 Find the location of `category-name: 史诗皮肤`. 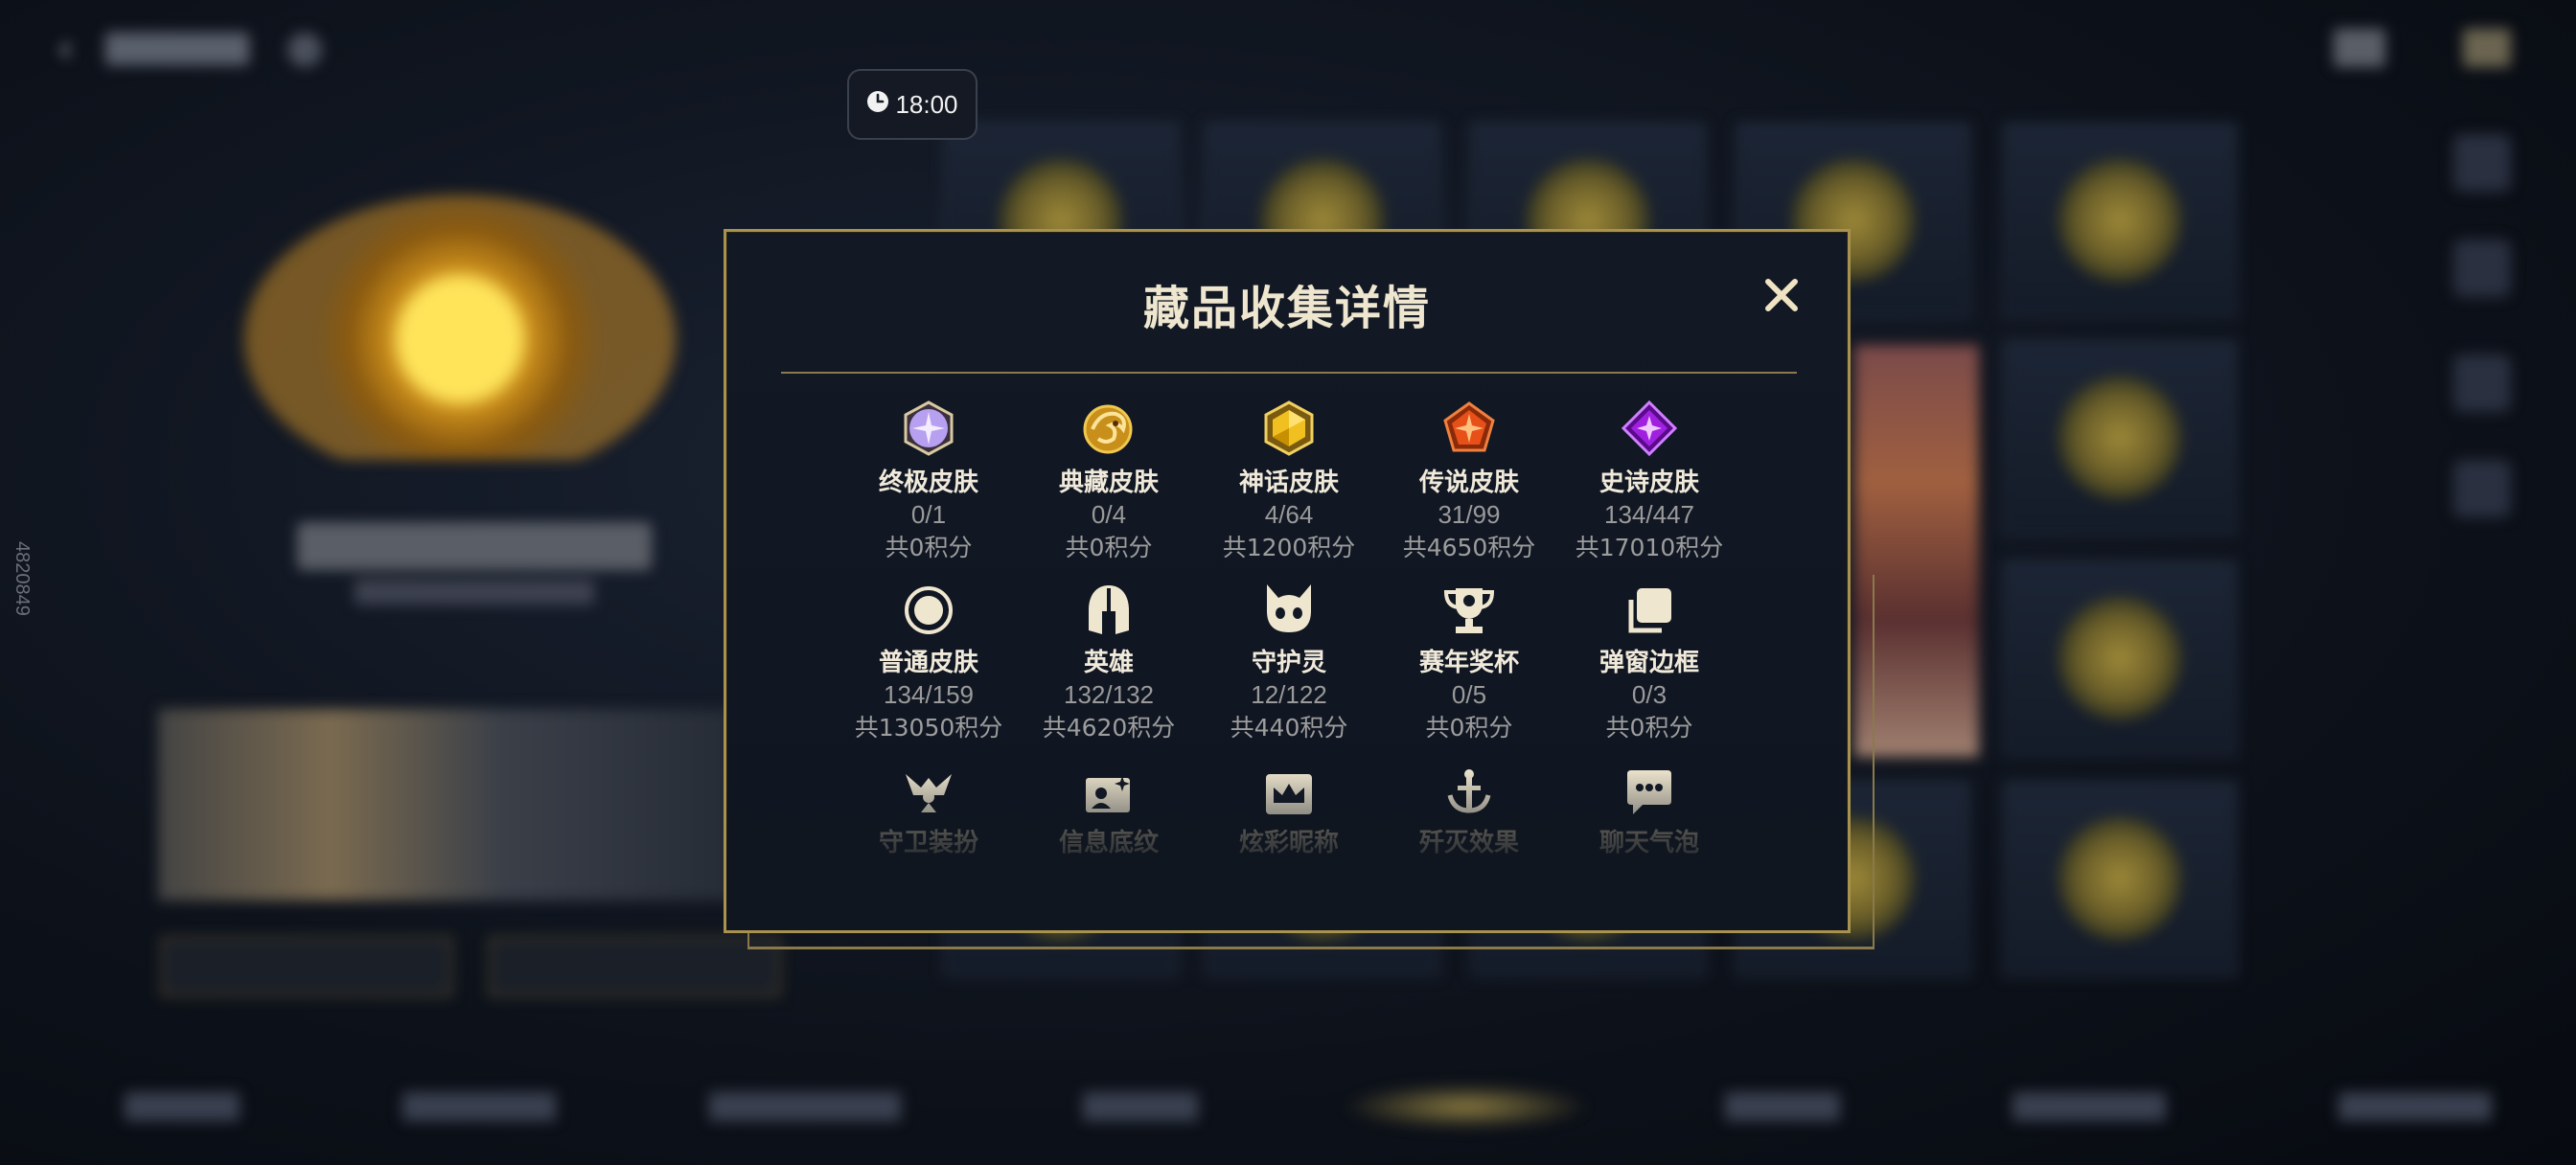

category-name: 史诗皮肤 is located at coordinates (1648, 482).